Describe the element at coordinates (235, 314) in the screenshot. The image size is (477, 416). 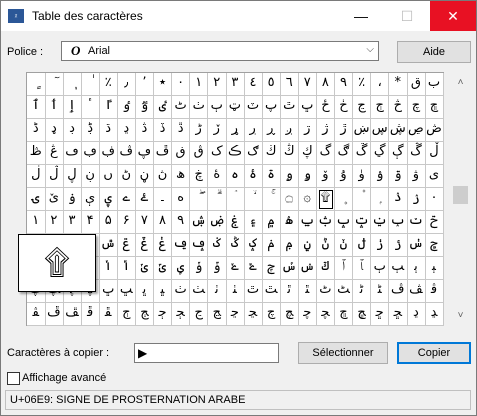
I see `character-cell: ﭸ` at that location.